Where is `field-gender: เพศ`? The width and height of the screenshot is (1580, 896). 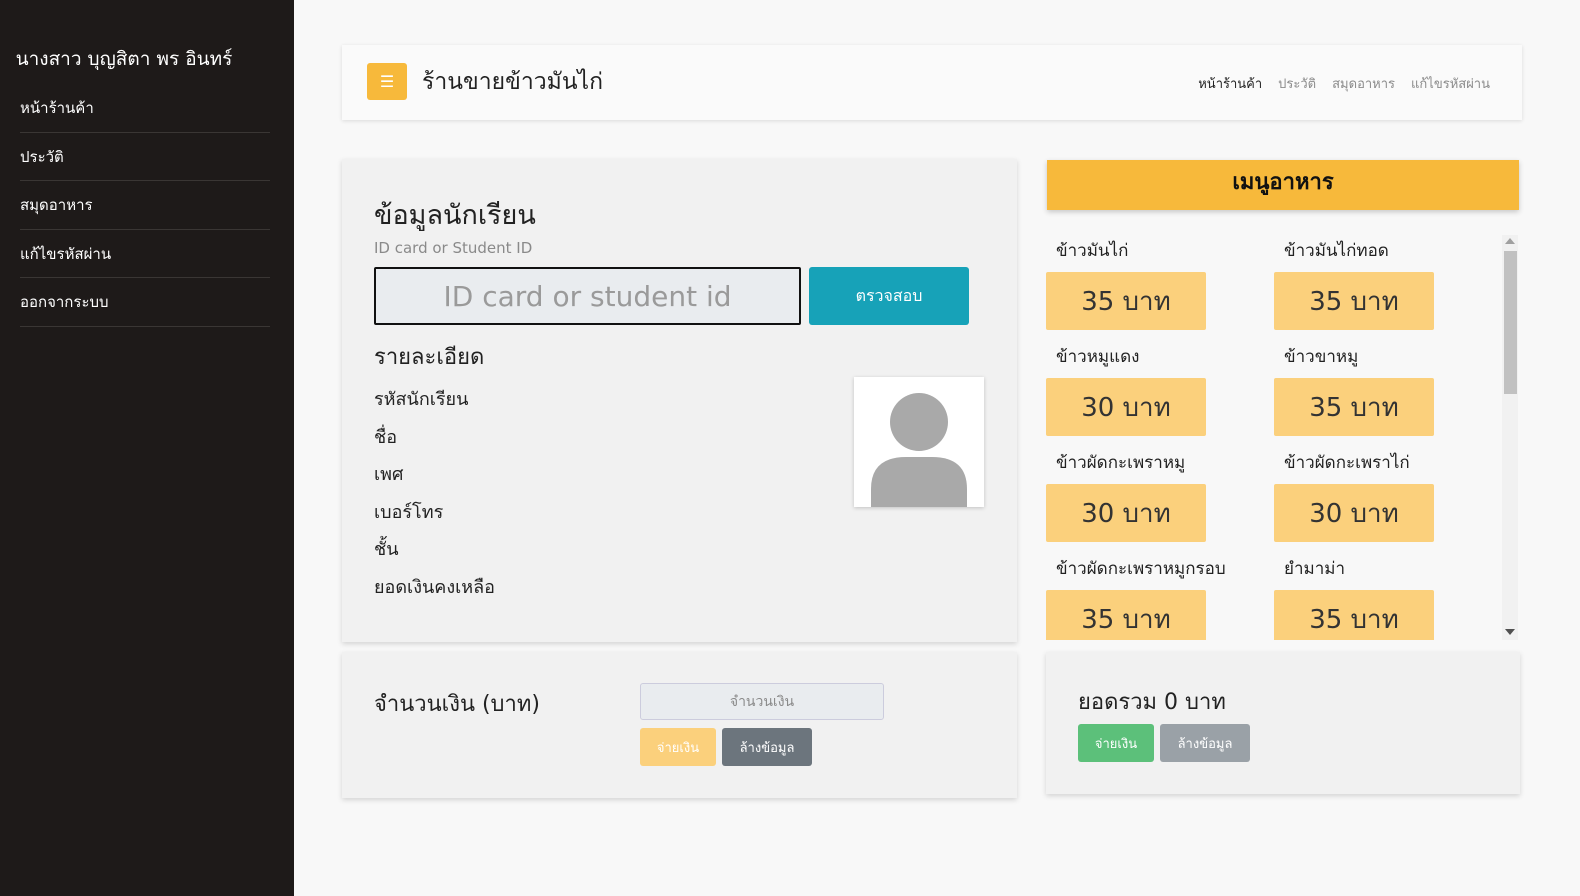
field-gender: เพศ is located at coordinates (389, 474).